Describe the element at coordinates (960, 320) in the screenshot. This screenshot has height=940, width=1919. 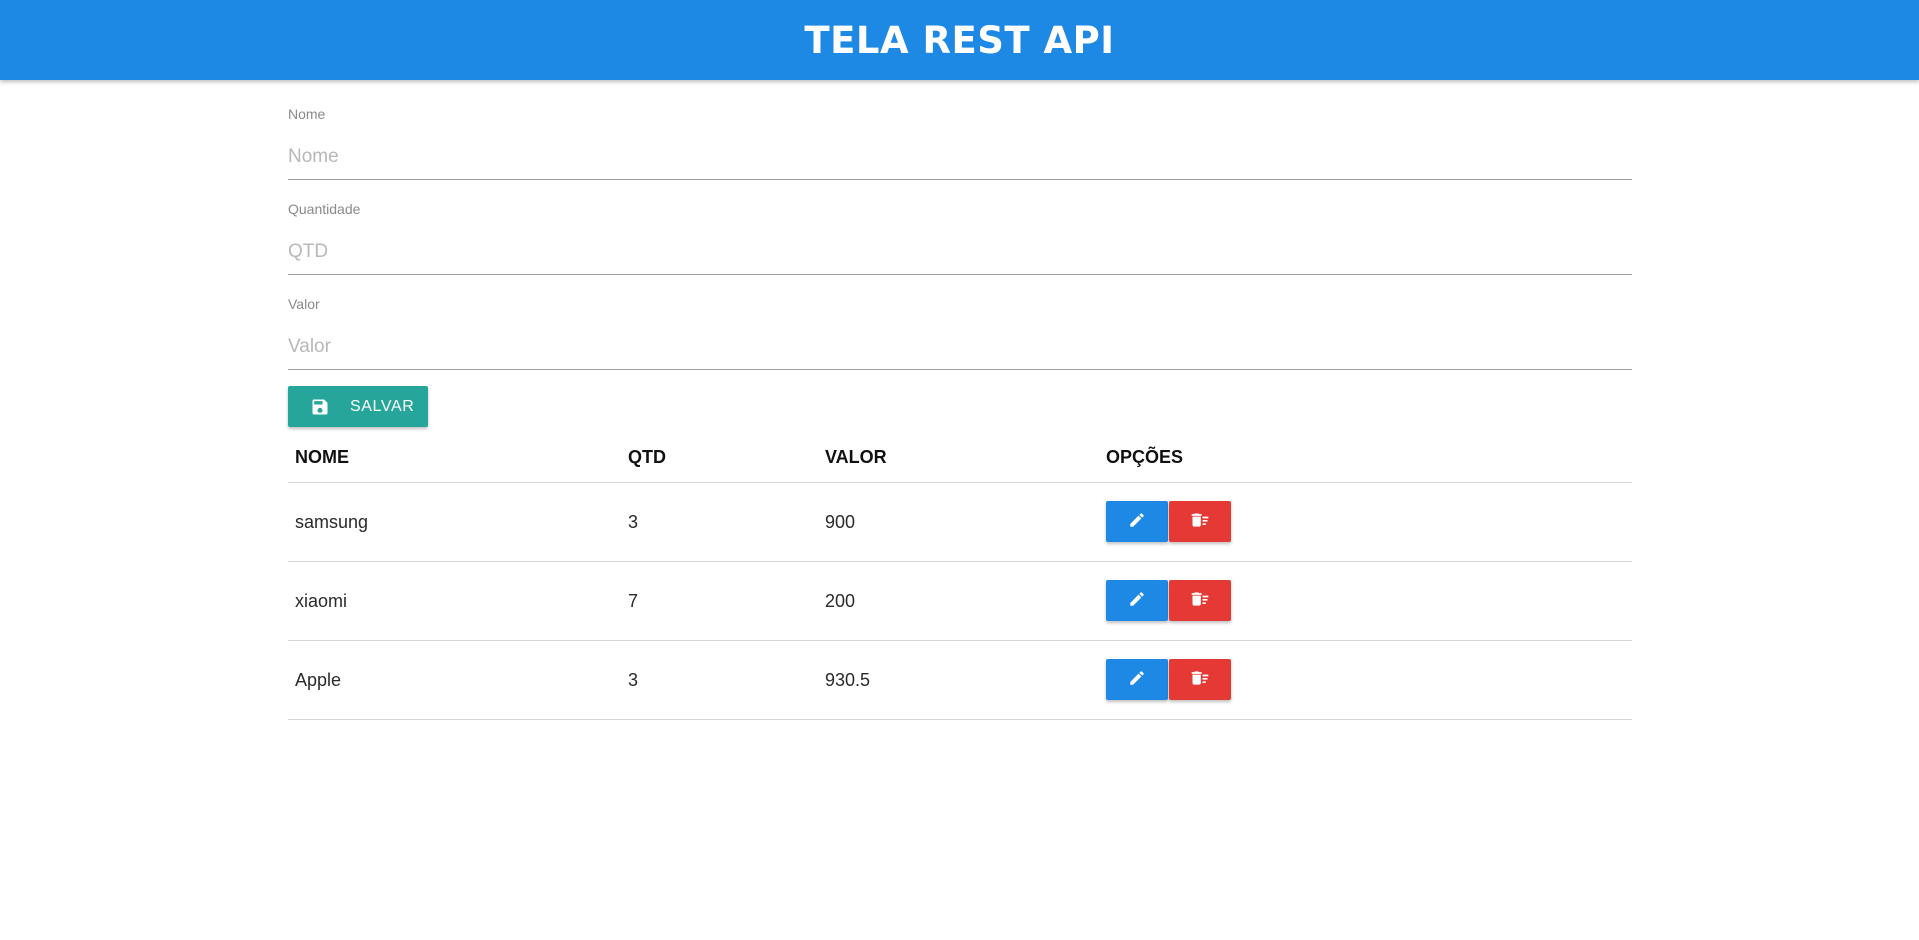
I see `valor-field: Valor` at that location.